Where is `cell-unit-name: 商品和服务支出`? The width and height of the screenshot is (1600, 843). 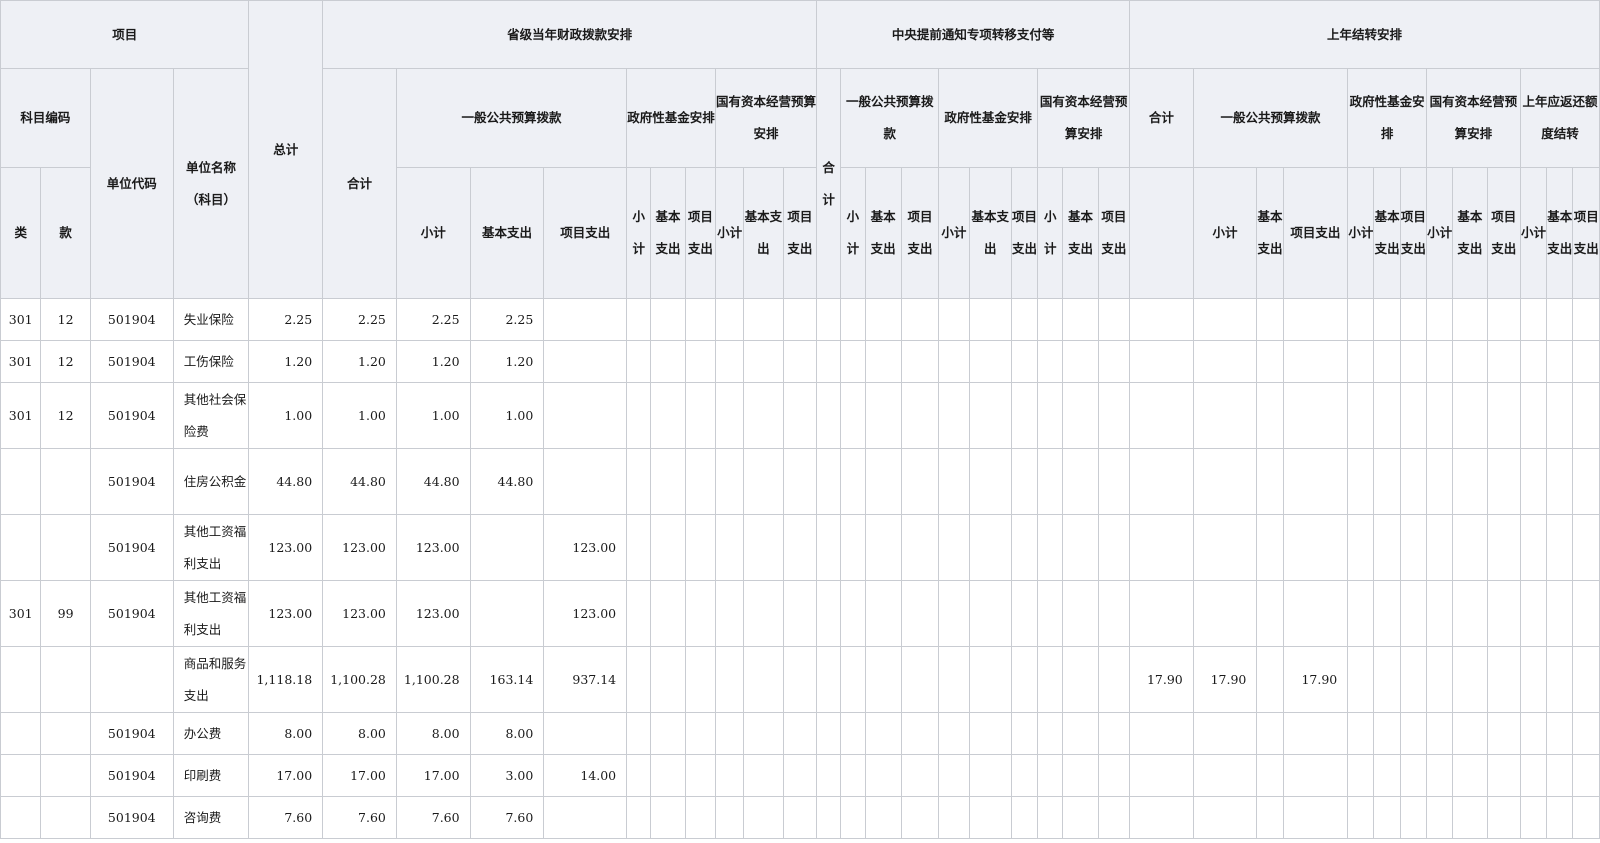
cell-unit-name: 商品和服务支出 is located at coordinates (211, 679).